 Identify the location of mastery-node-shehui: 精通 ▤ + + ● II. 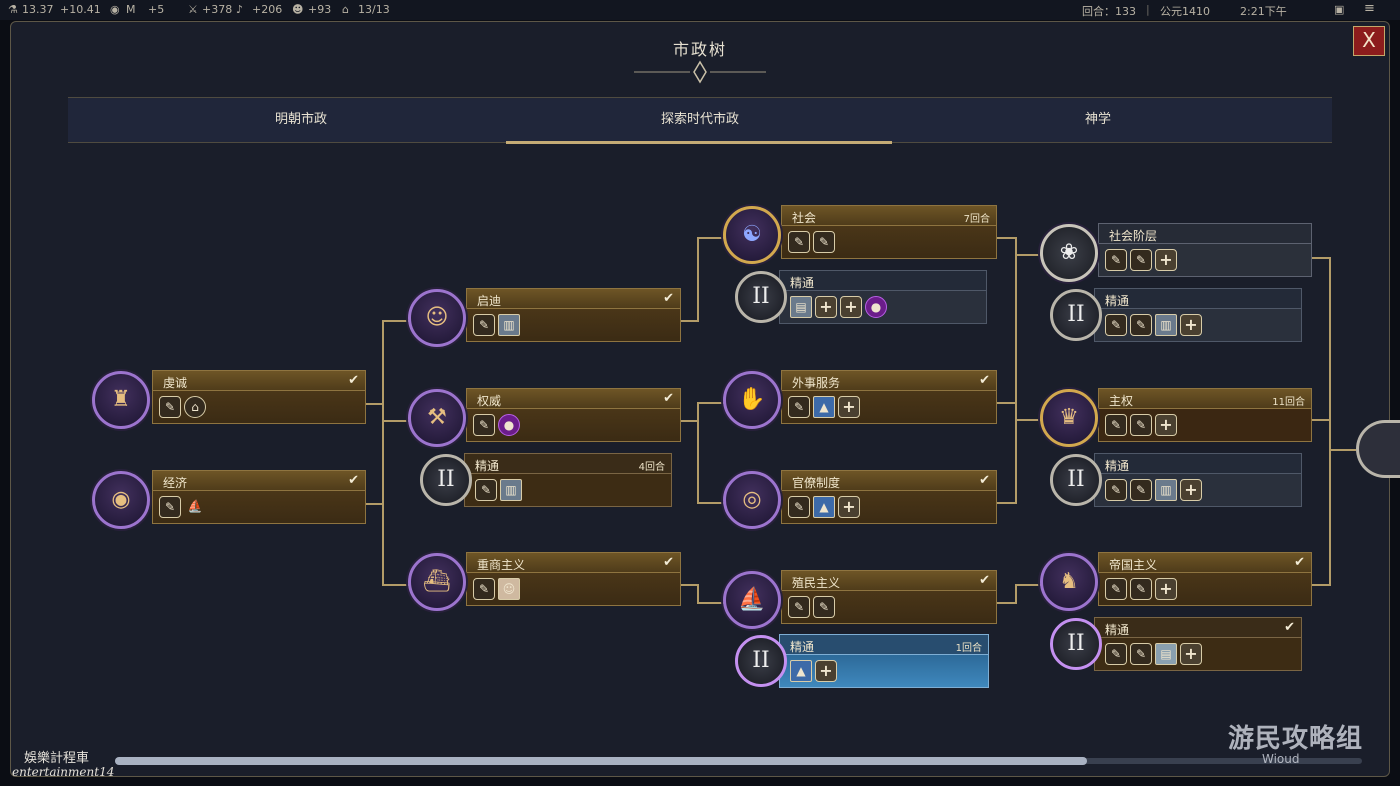
(861, 298).